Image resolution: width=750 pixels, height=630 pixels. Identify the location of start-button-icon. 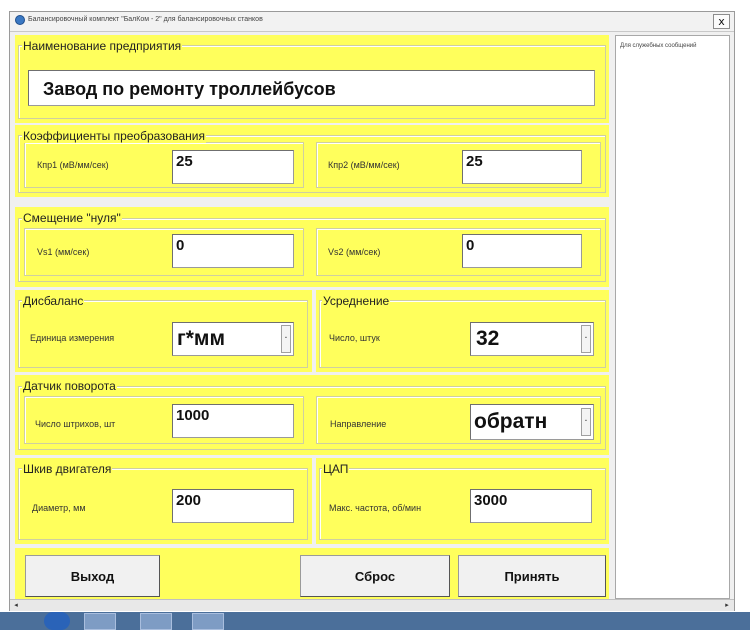
(57, 621).